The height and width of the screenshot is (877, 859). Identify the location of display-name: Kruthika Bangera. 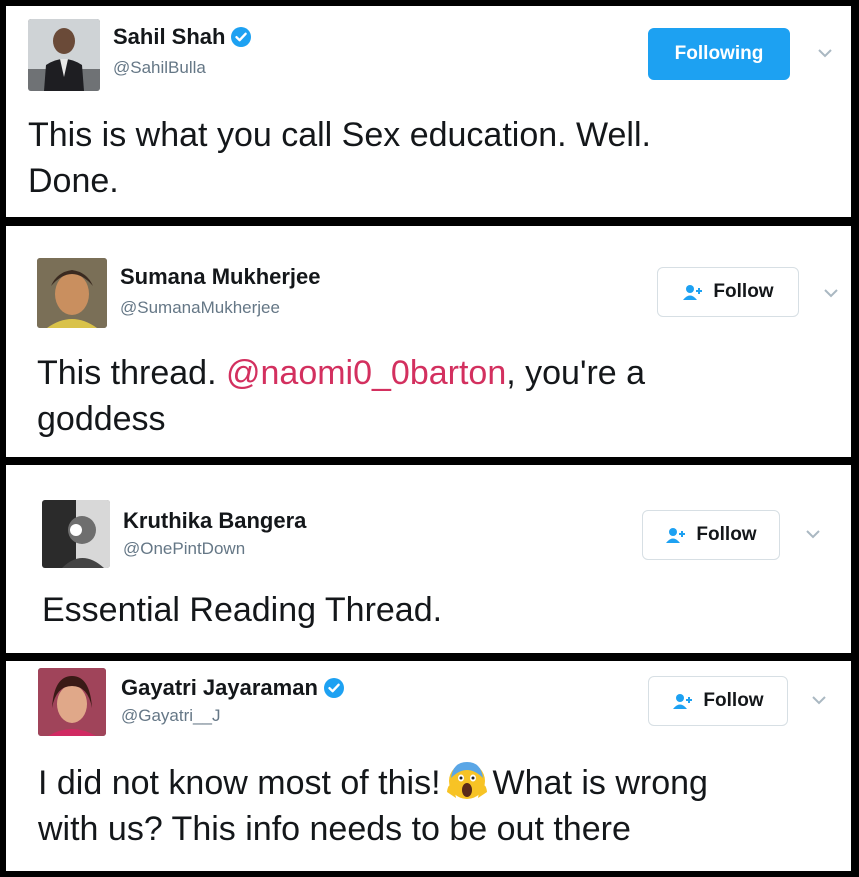
(214, 521).